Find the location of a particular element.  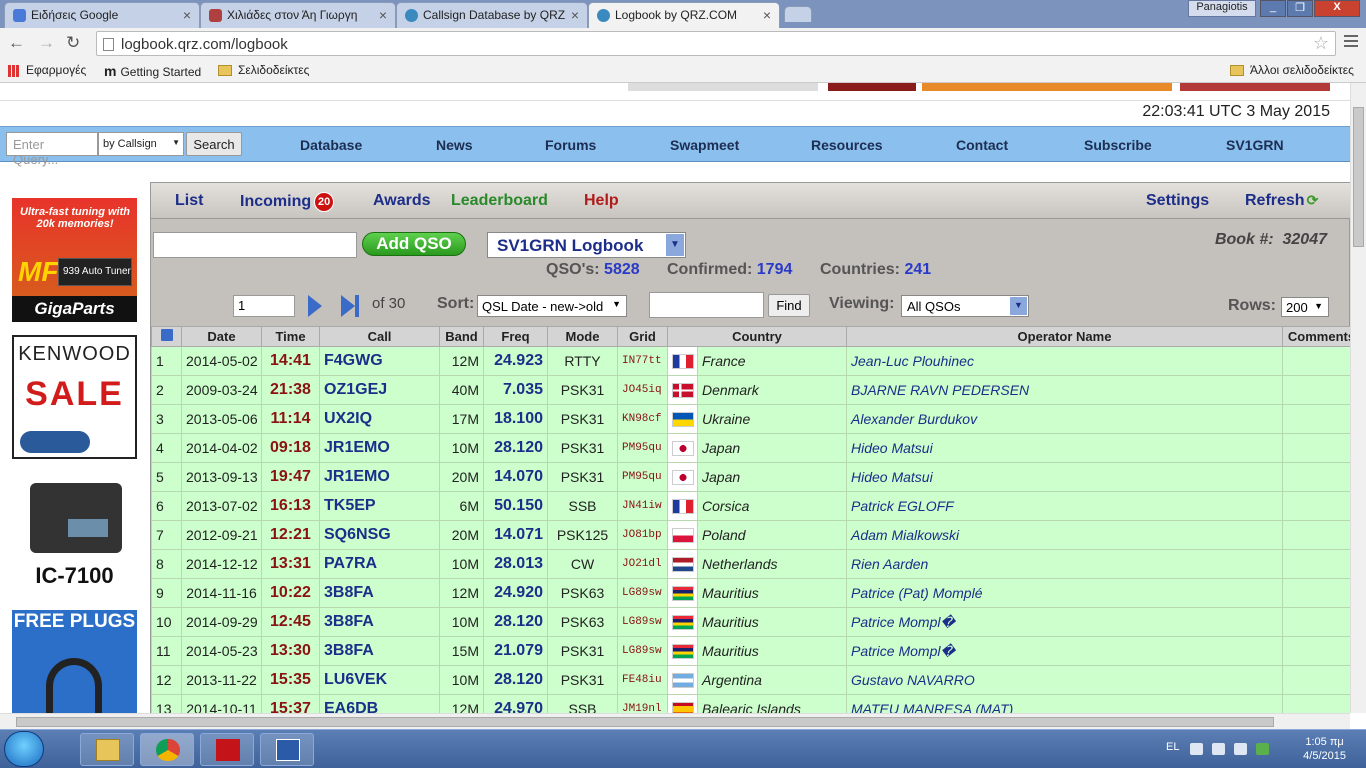

menu-settings: Settings is located at coordinates (1177, 201).